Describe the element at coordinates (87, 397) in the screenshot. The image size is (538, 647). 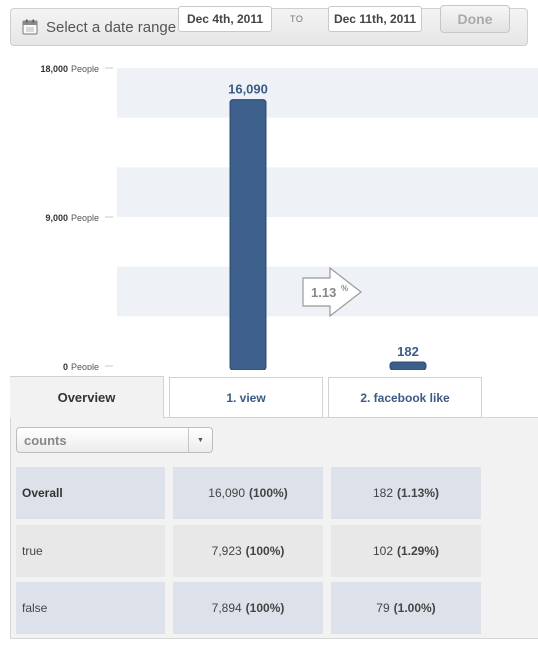
I see `tab-overview: Overview` at that location.